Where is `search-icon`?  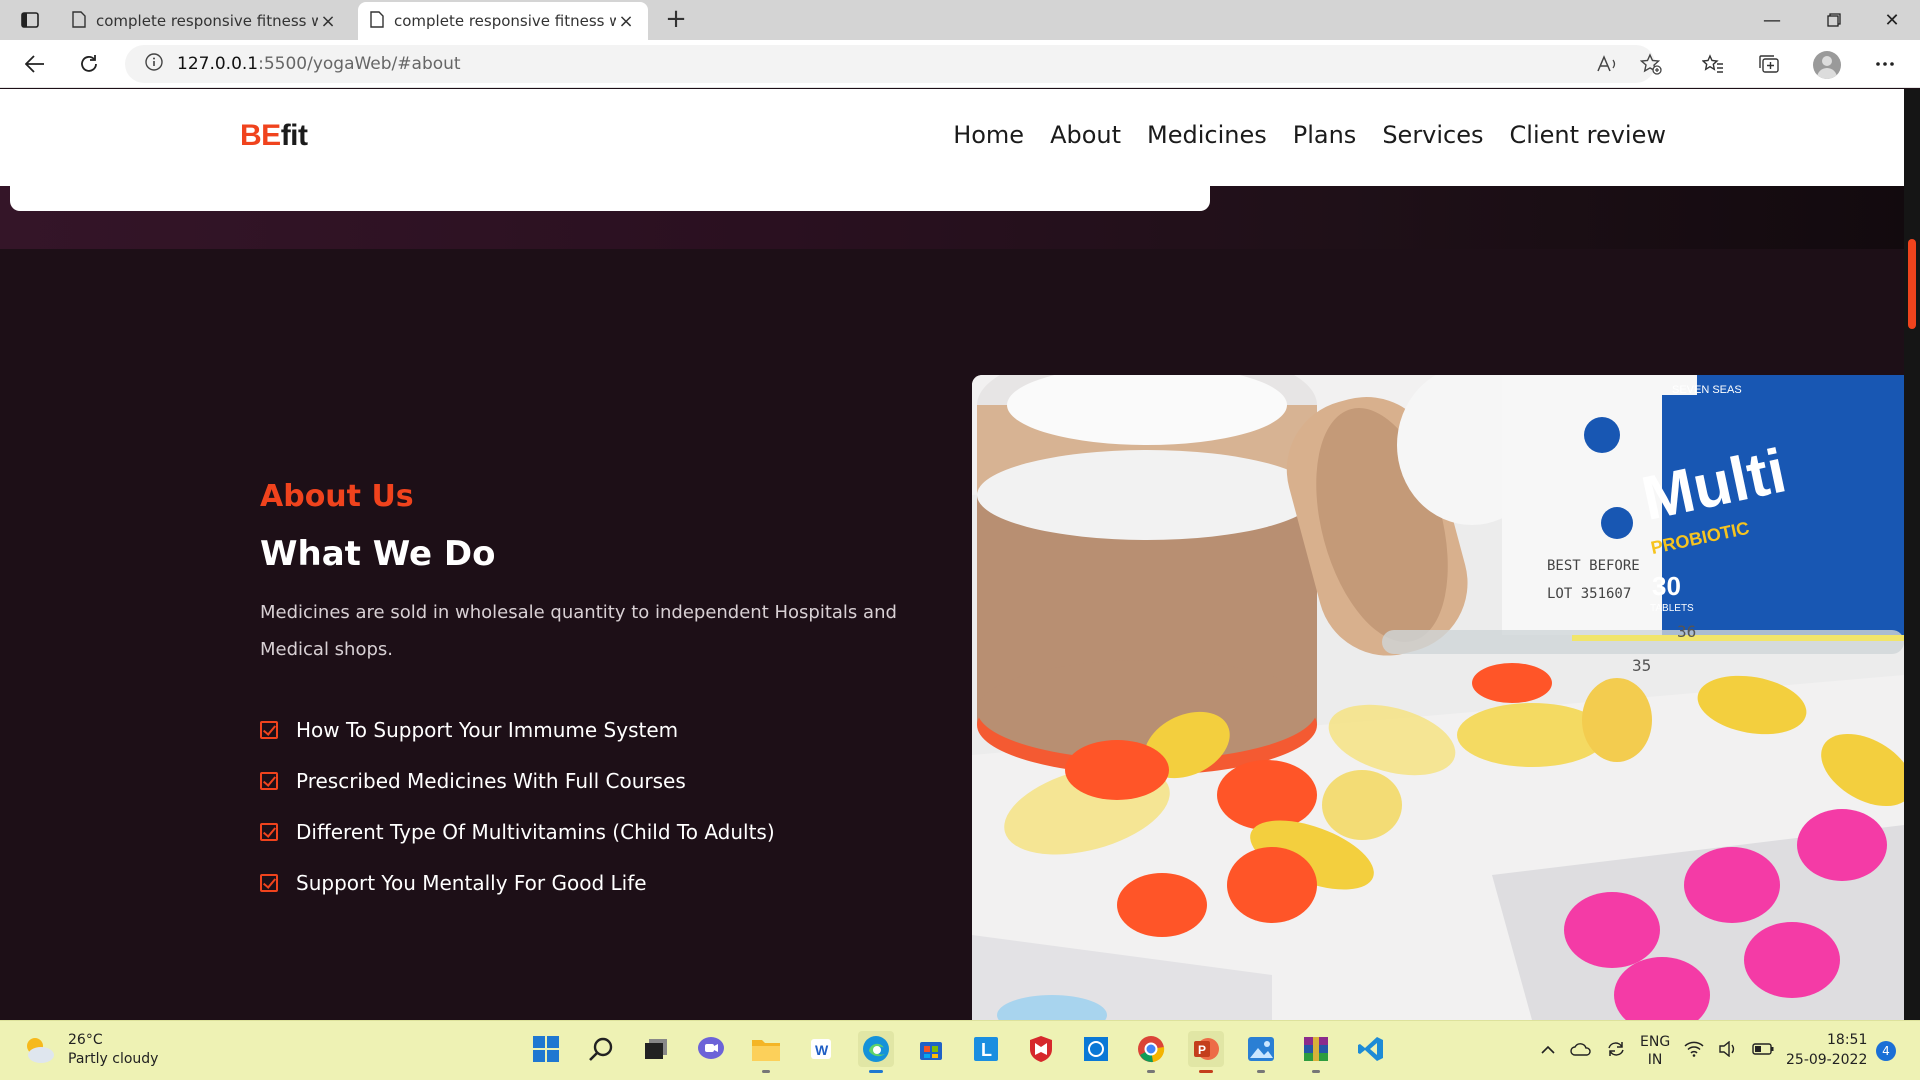 search-icon is located at coordinates (601, 1049).